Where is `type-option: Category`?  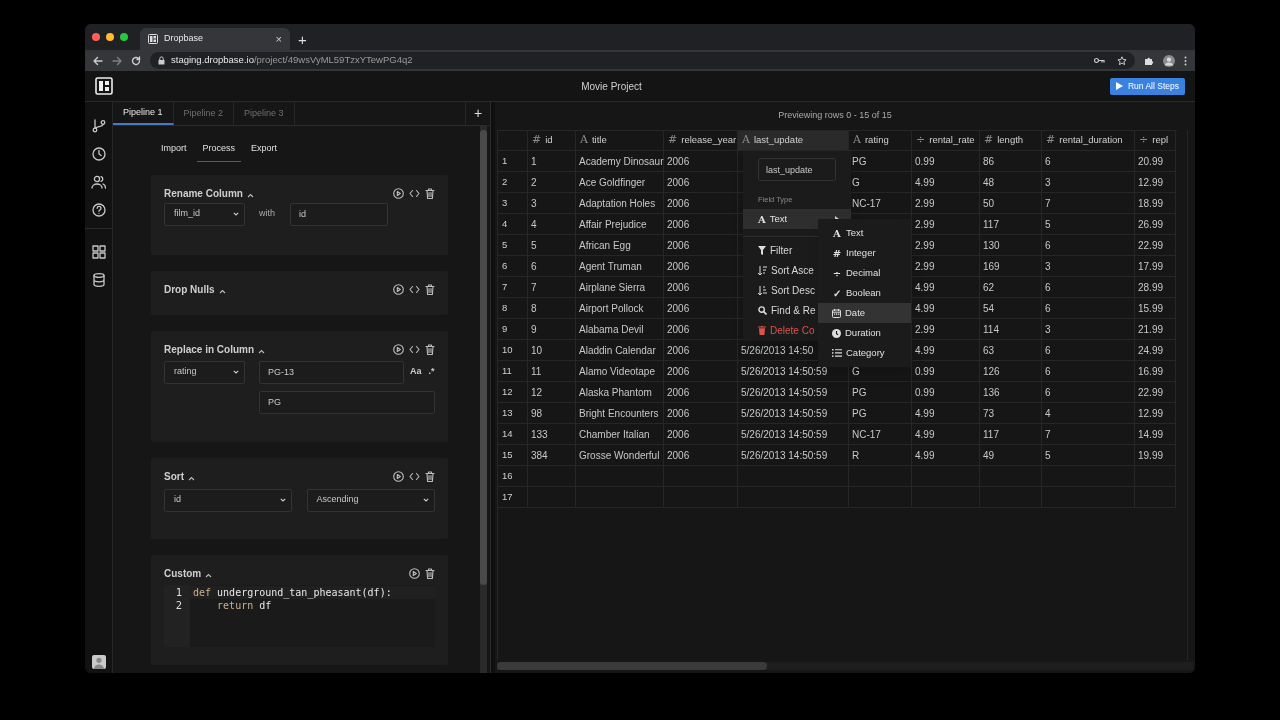 type-option: Category is located at coordinates (864, 353).